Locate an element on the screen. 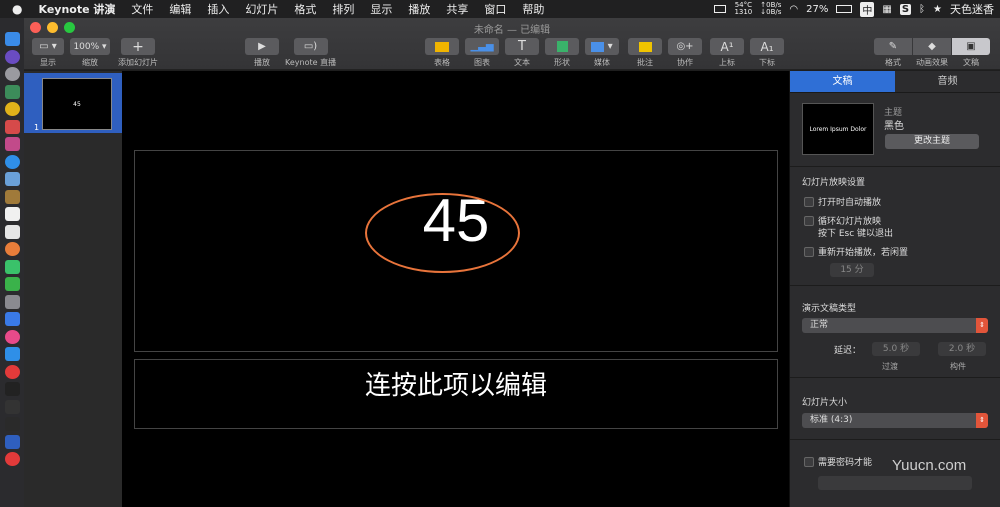 The width and height of the screenshot is (1000, 507). tab-audio: 音频 is located at coordinates (947, 81).